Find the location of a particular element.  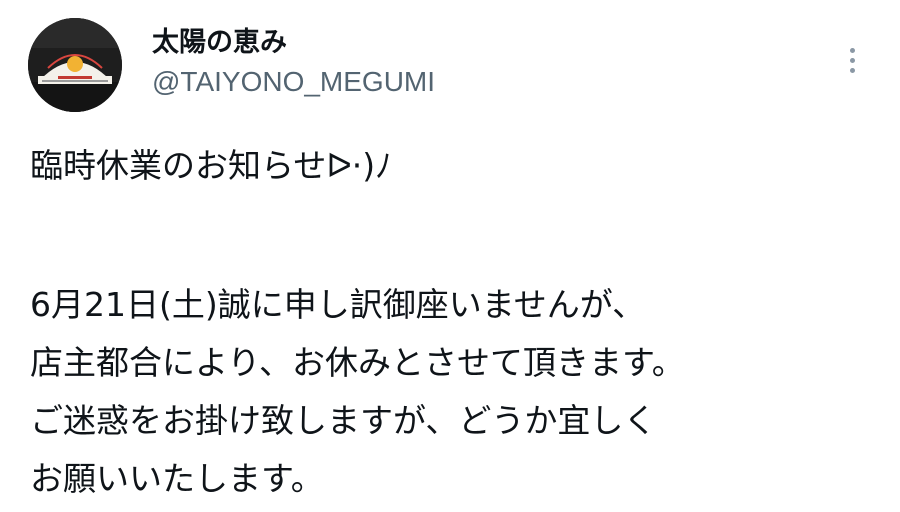

more-options-button is located at coordinates (852, 60).